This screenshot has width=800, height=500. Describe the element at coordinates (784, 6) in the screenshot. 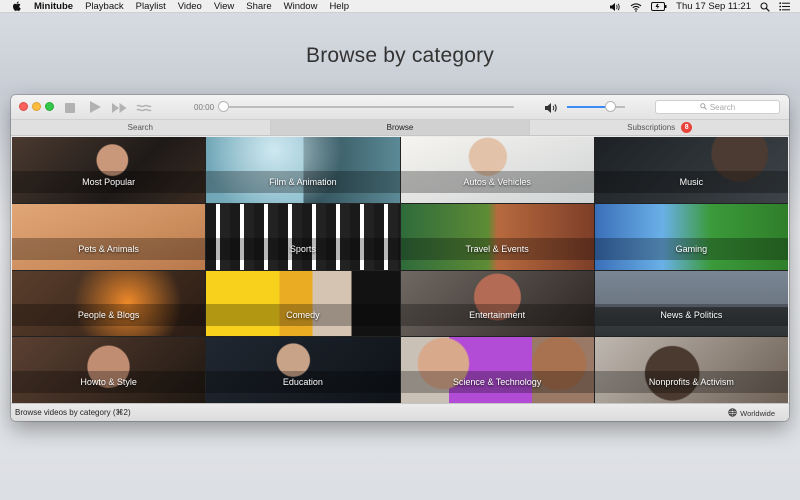

I see `notification-center-icon` at that location.